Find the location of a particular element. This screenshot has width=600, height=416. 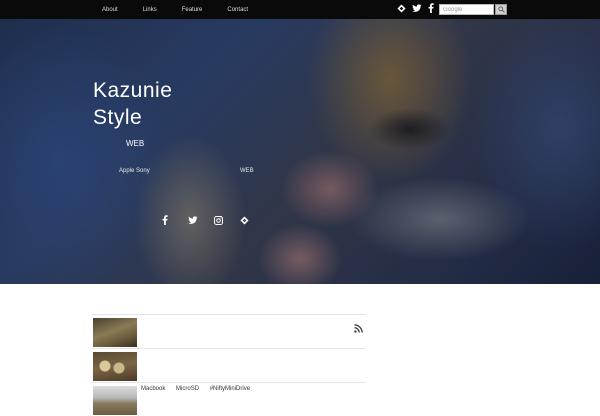

search-icon is located at coordinates (501, 9).